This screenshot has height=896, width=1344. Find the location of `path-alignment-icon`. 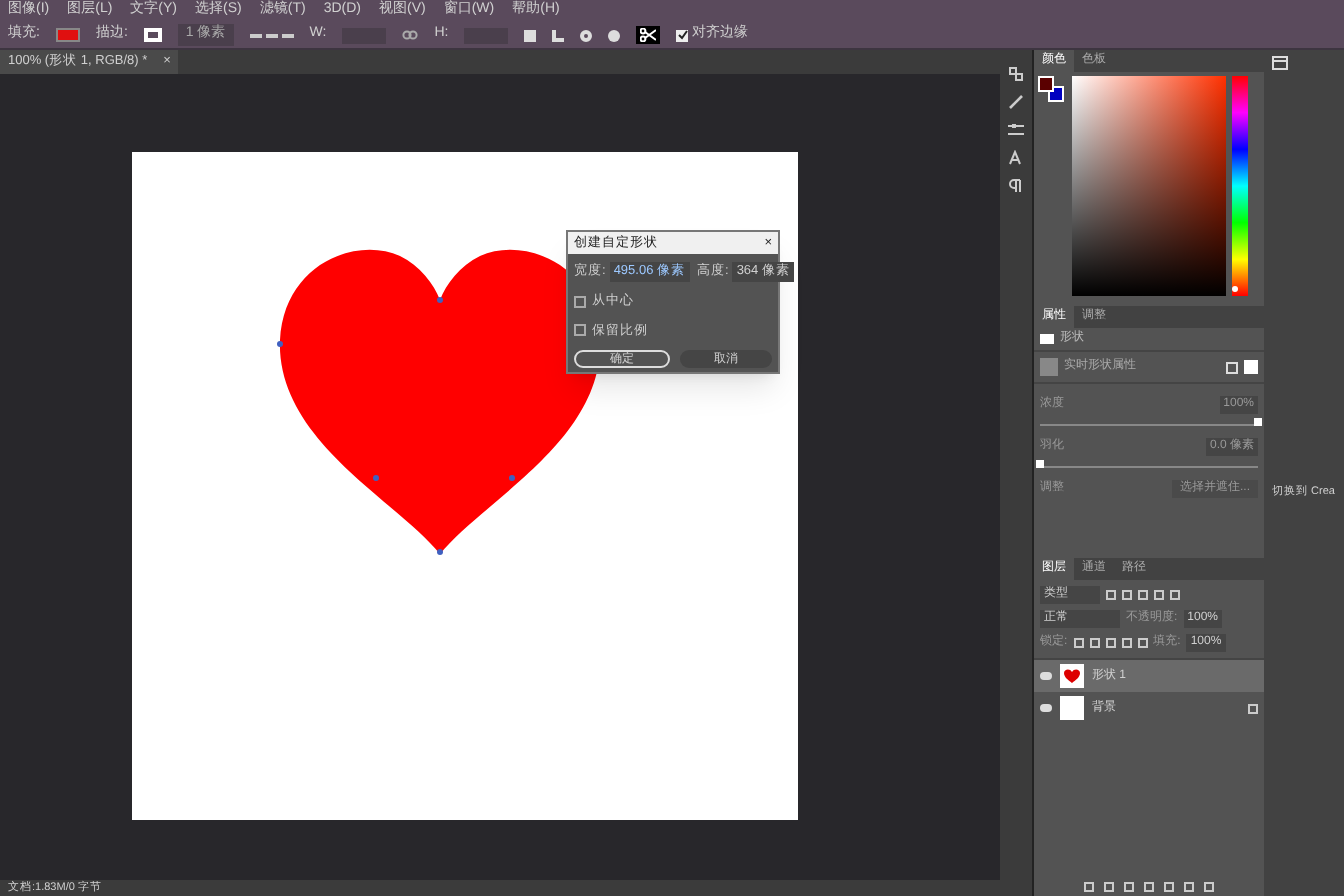

path-alignment-icon is located at coordinates (558, 35).